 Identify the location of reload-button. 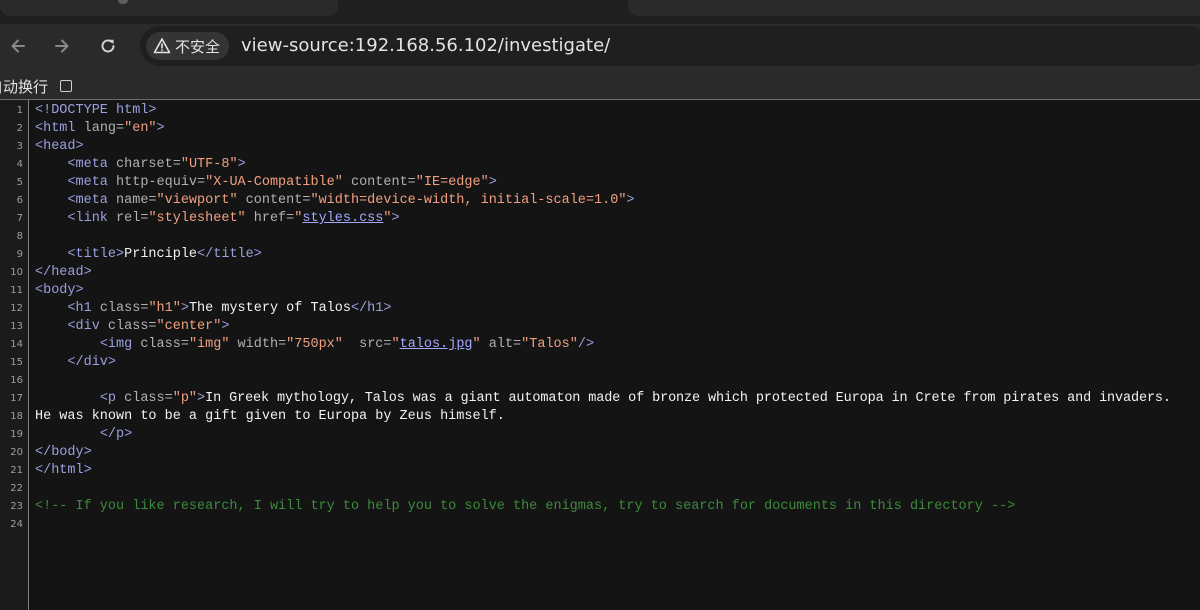
(108, 46).